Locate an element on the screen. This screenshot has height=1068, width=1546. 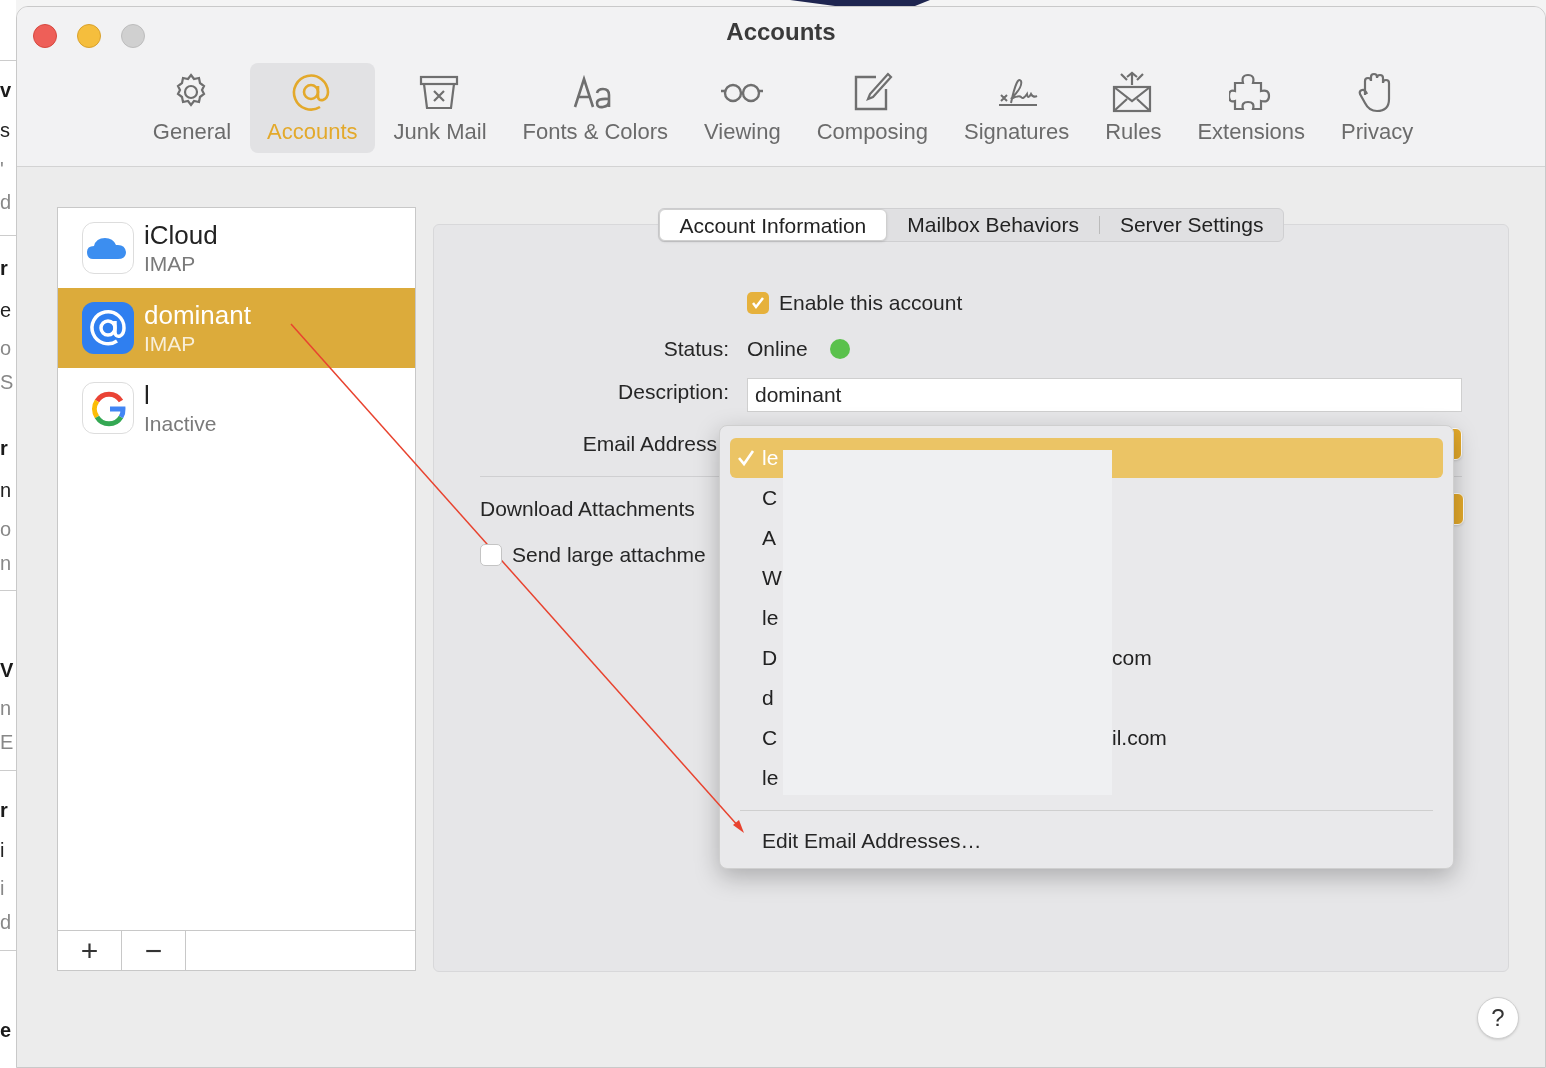
menu-item-text: A is located at coordinates (769, 538).